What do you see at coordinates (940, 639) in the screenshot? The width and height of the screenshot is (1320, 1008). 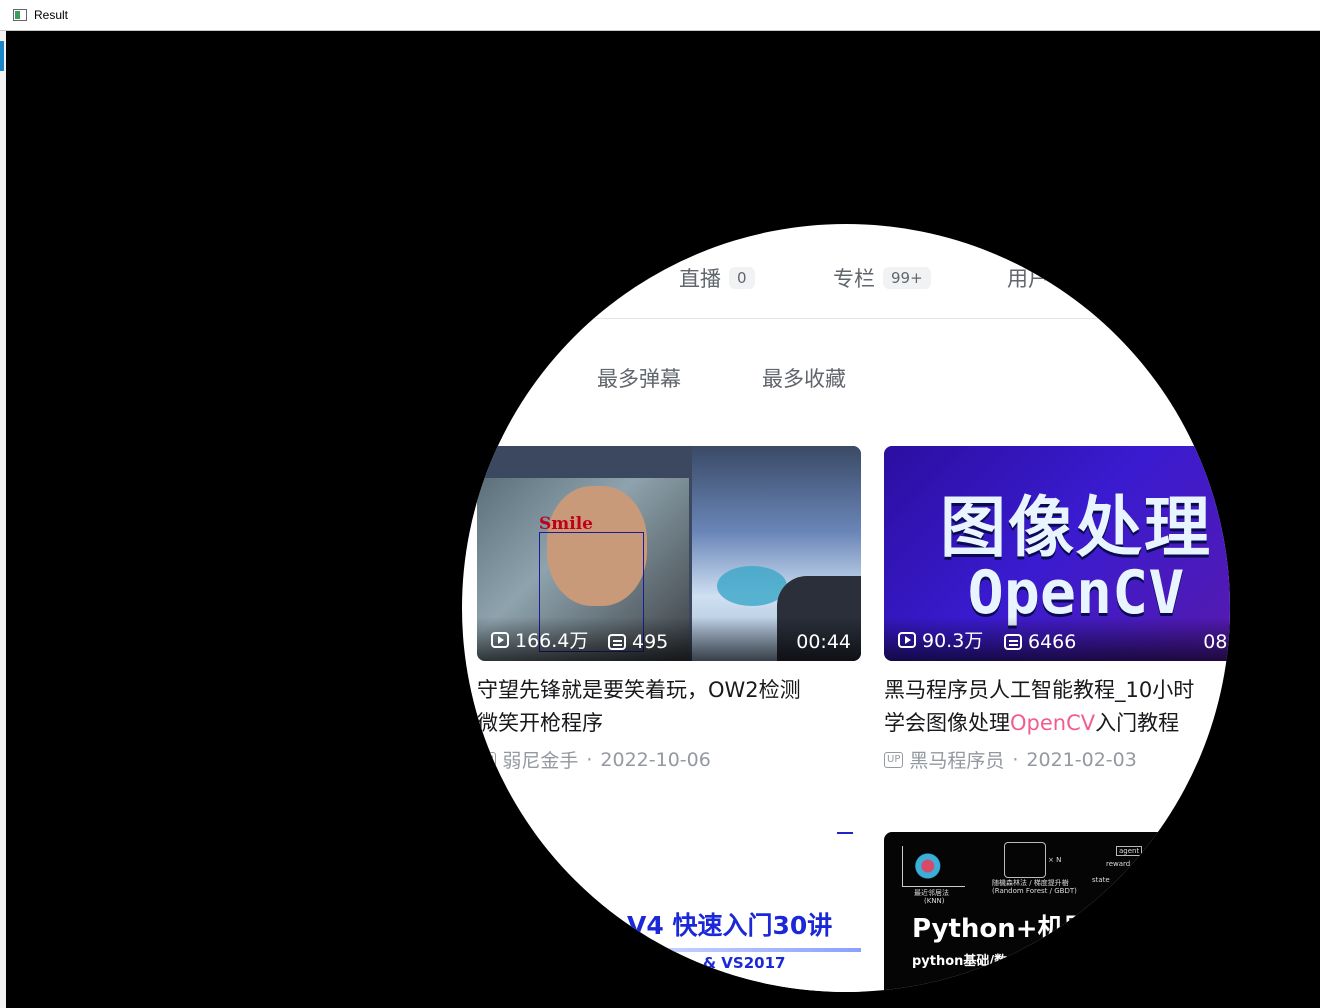 I see `view-count: 90.3万` at bounding box center [940, 639].